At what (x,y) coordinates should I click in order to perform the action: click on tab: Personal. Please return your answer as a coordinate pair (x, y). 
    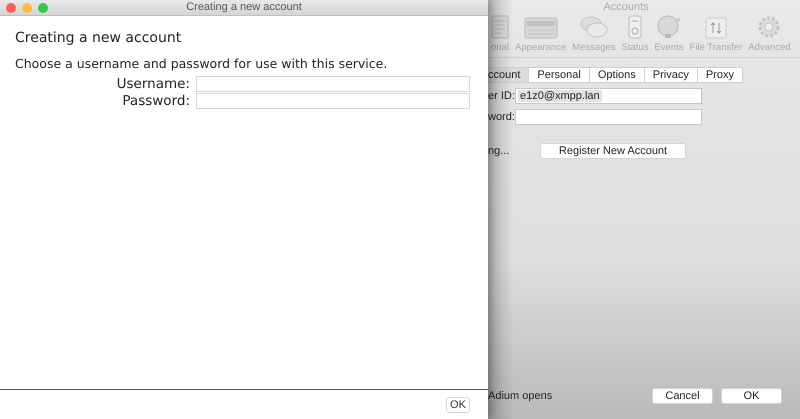
    Looking at the image, I should click on (559, 75).